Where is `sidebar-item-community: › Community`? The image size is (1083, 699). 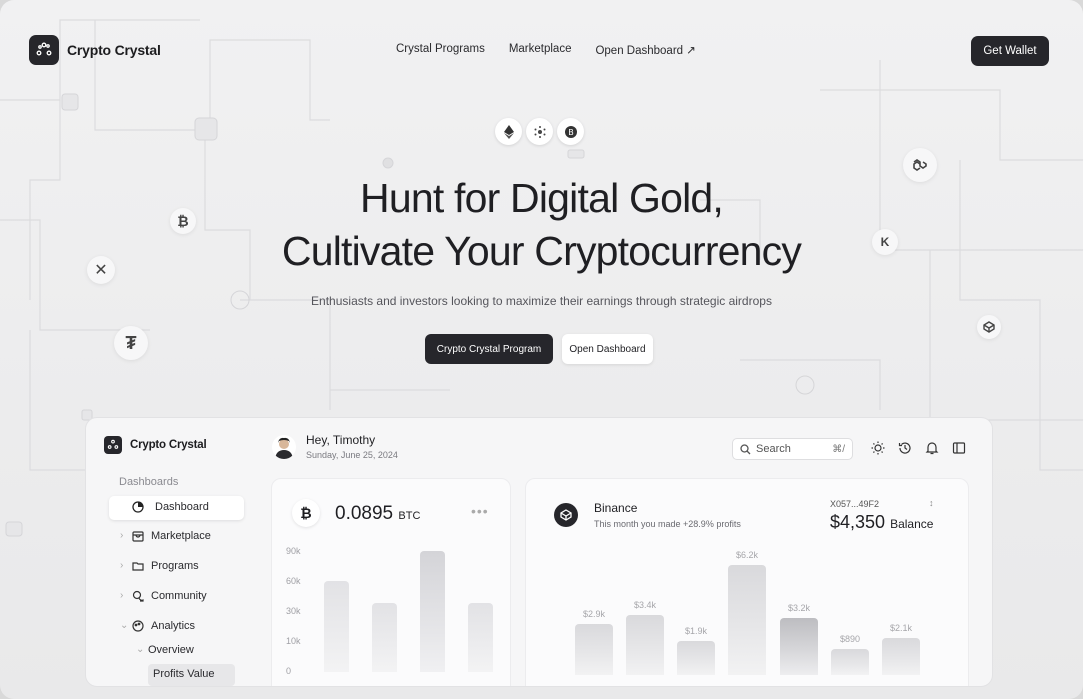 sidebar-item-community: › Community is located at coordinates (163, 596).